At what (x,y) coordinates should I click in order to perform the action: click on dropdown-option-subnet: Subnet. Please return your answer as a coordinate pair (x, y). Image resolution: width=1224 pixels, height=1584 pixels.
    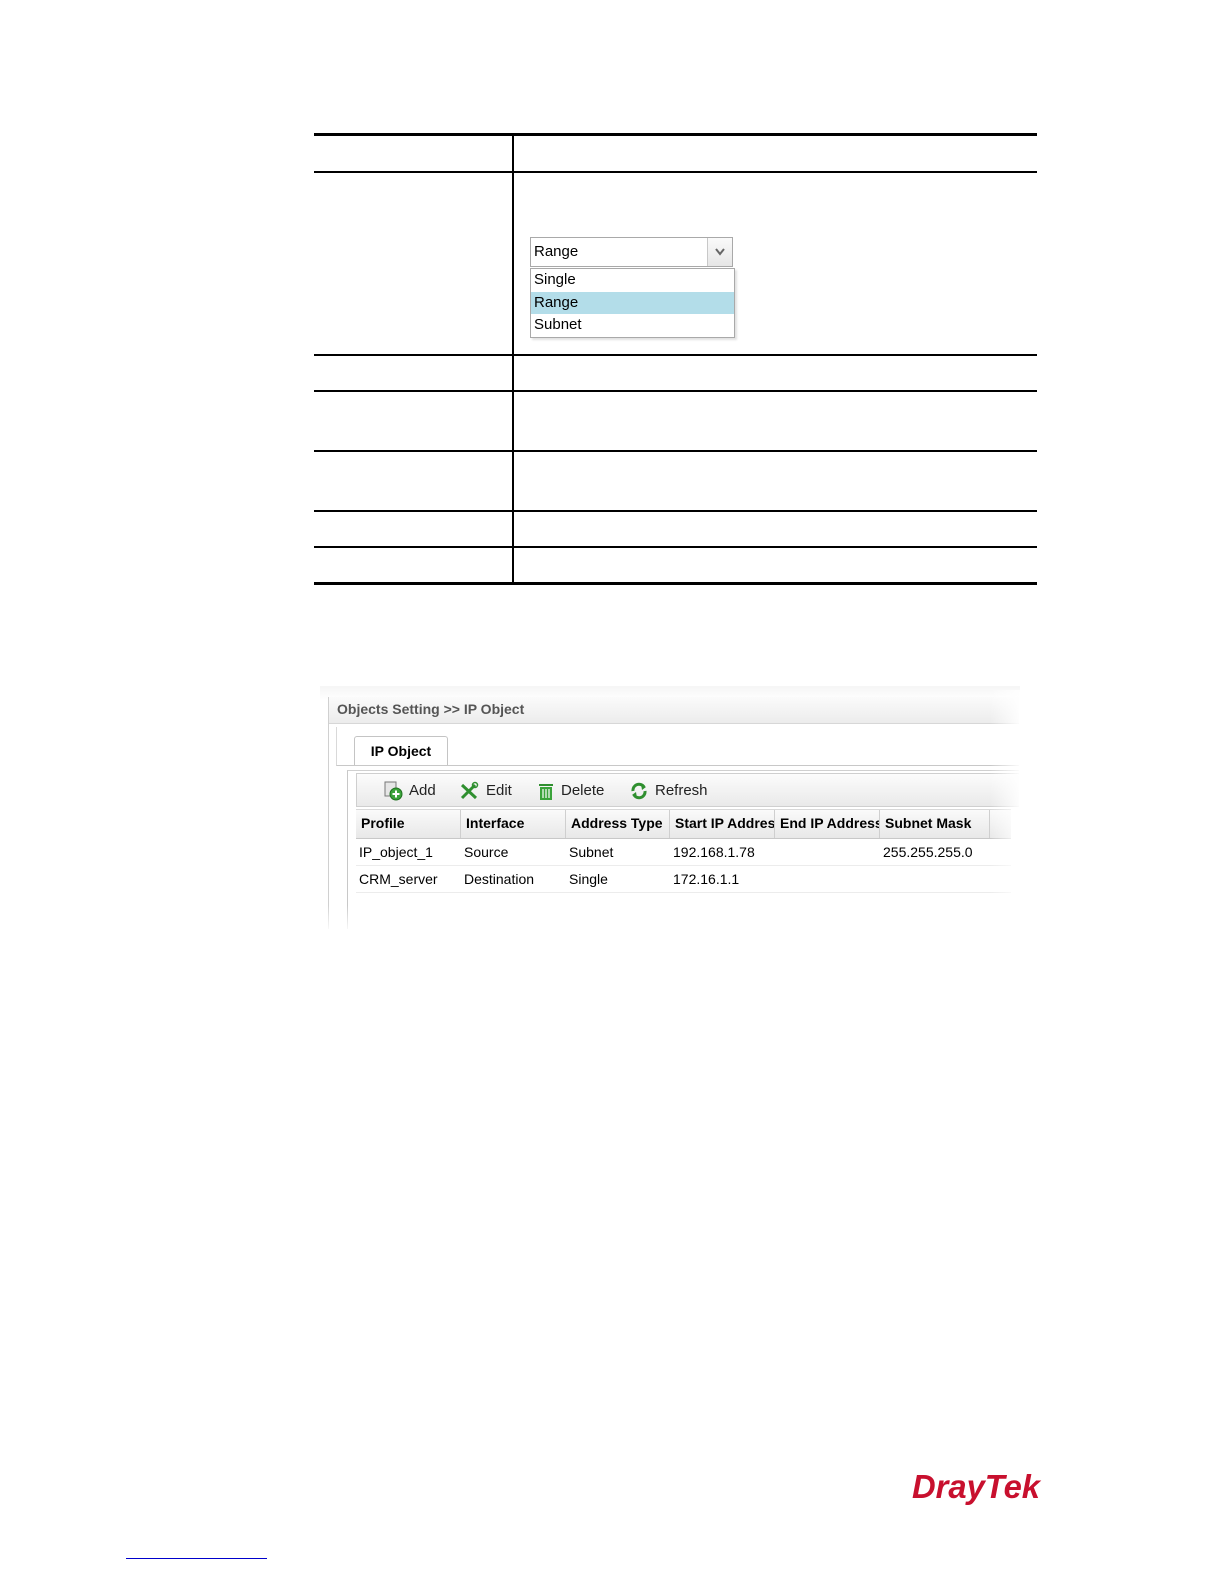
    Looking at the image, I should click on (632, 325).